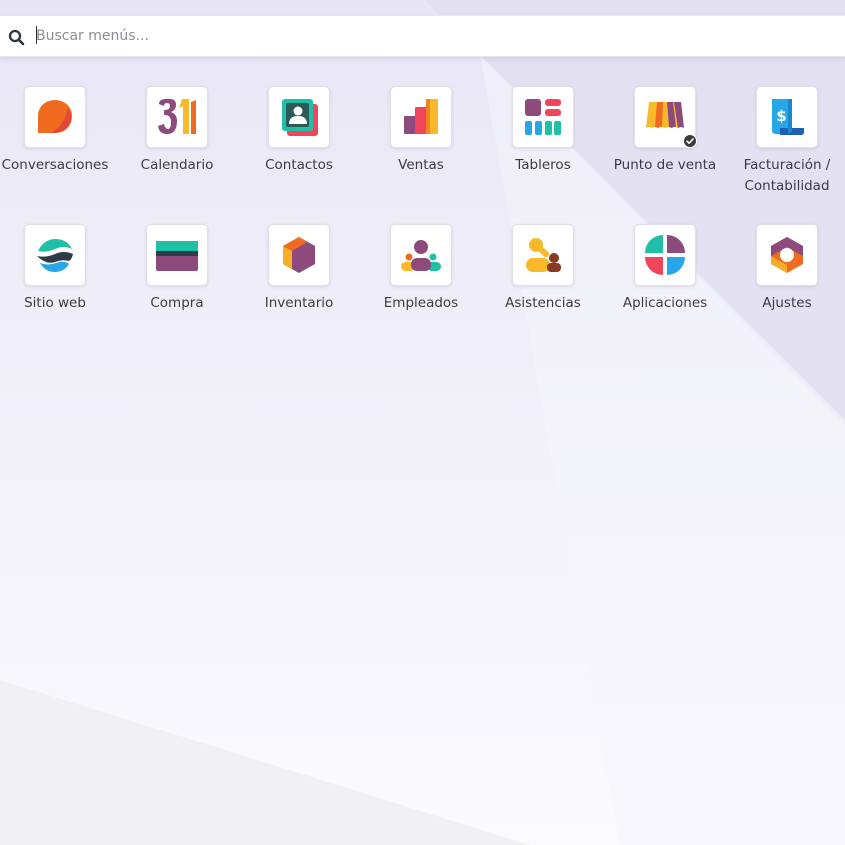 The width and height of the screenshot is (845, 845). What do you see at coordinates (421, 117) in the screenshot?
I see `bar-chart-icon` at bounding box center [421, 117].